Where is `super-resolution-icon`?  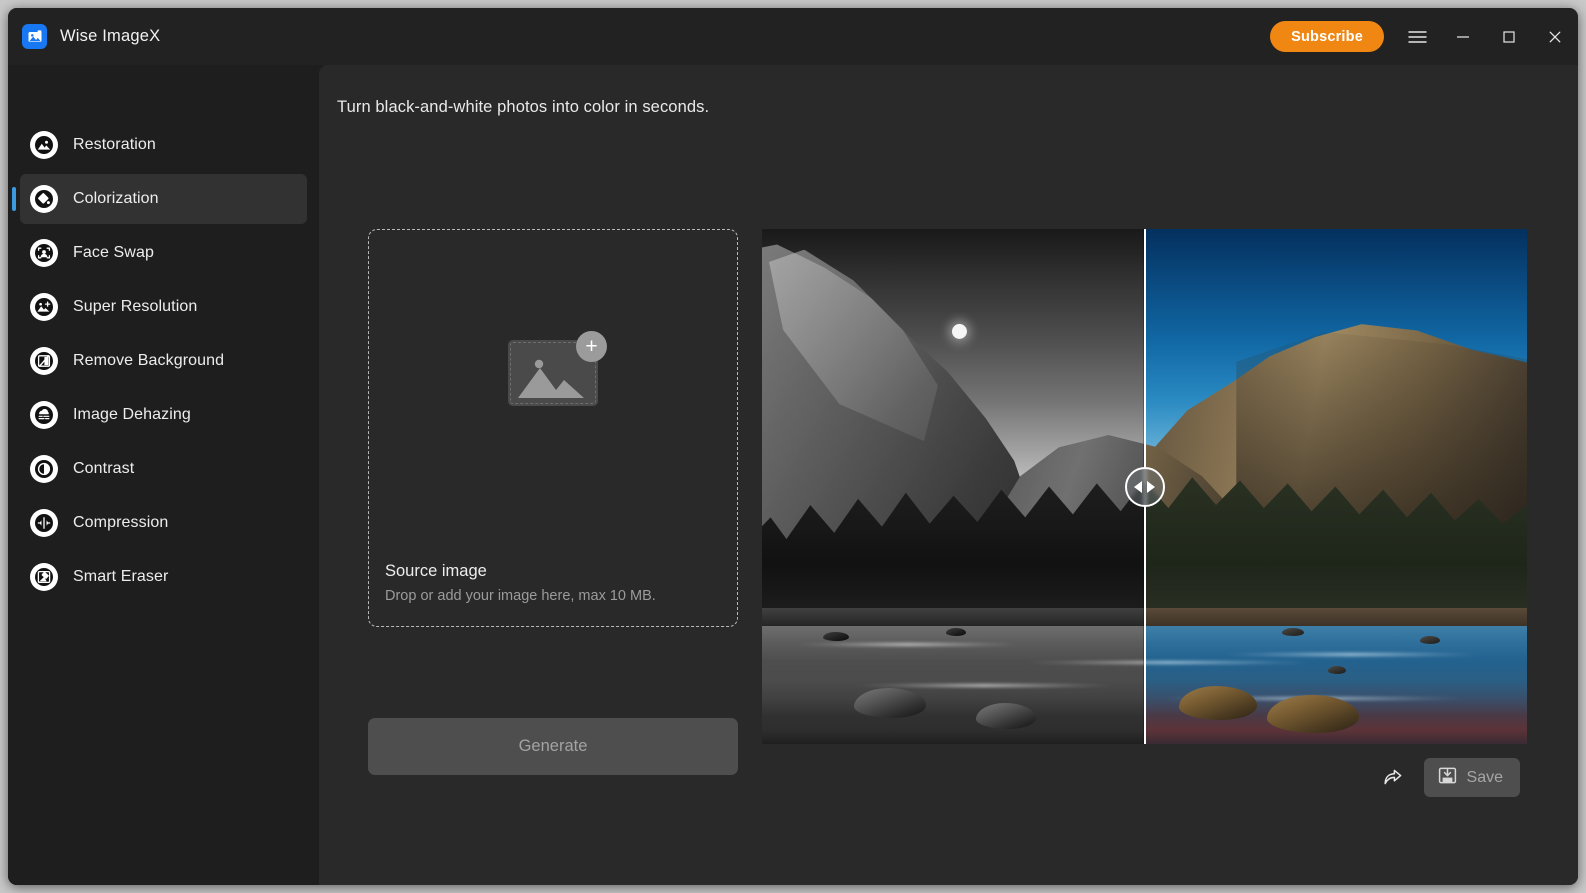
super-resolution-icon is located at coordinates (44, 307).